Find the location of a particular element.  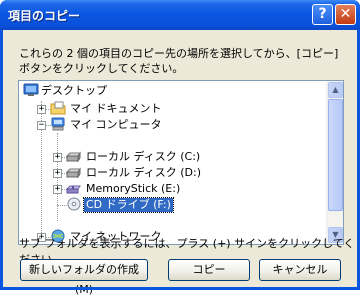

cancel-button: キャンセル is located at coordinates (300, 270).